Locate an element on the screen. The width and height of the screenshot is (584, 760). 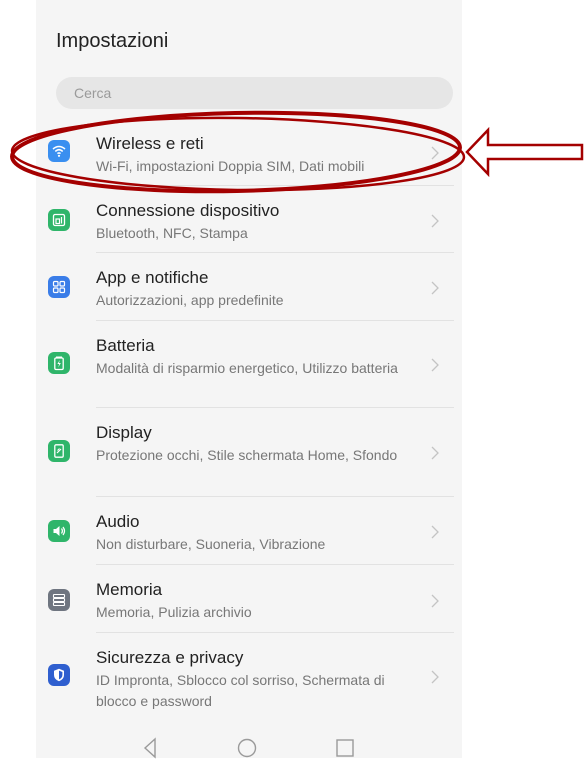
speaker-icon is located at coordinates (59, 531).